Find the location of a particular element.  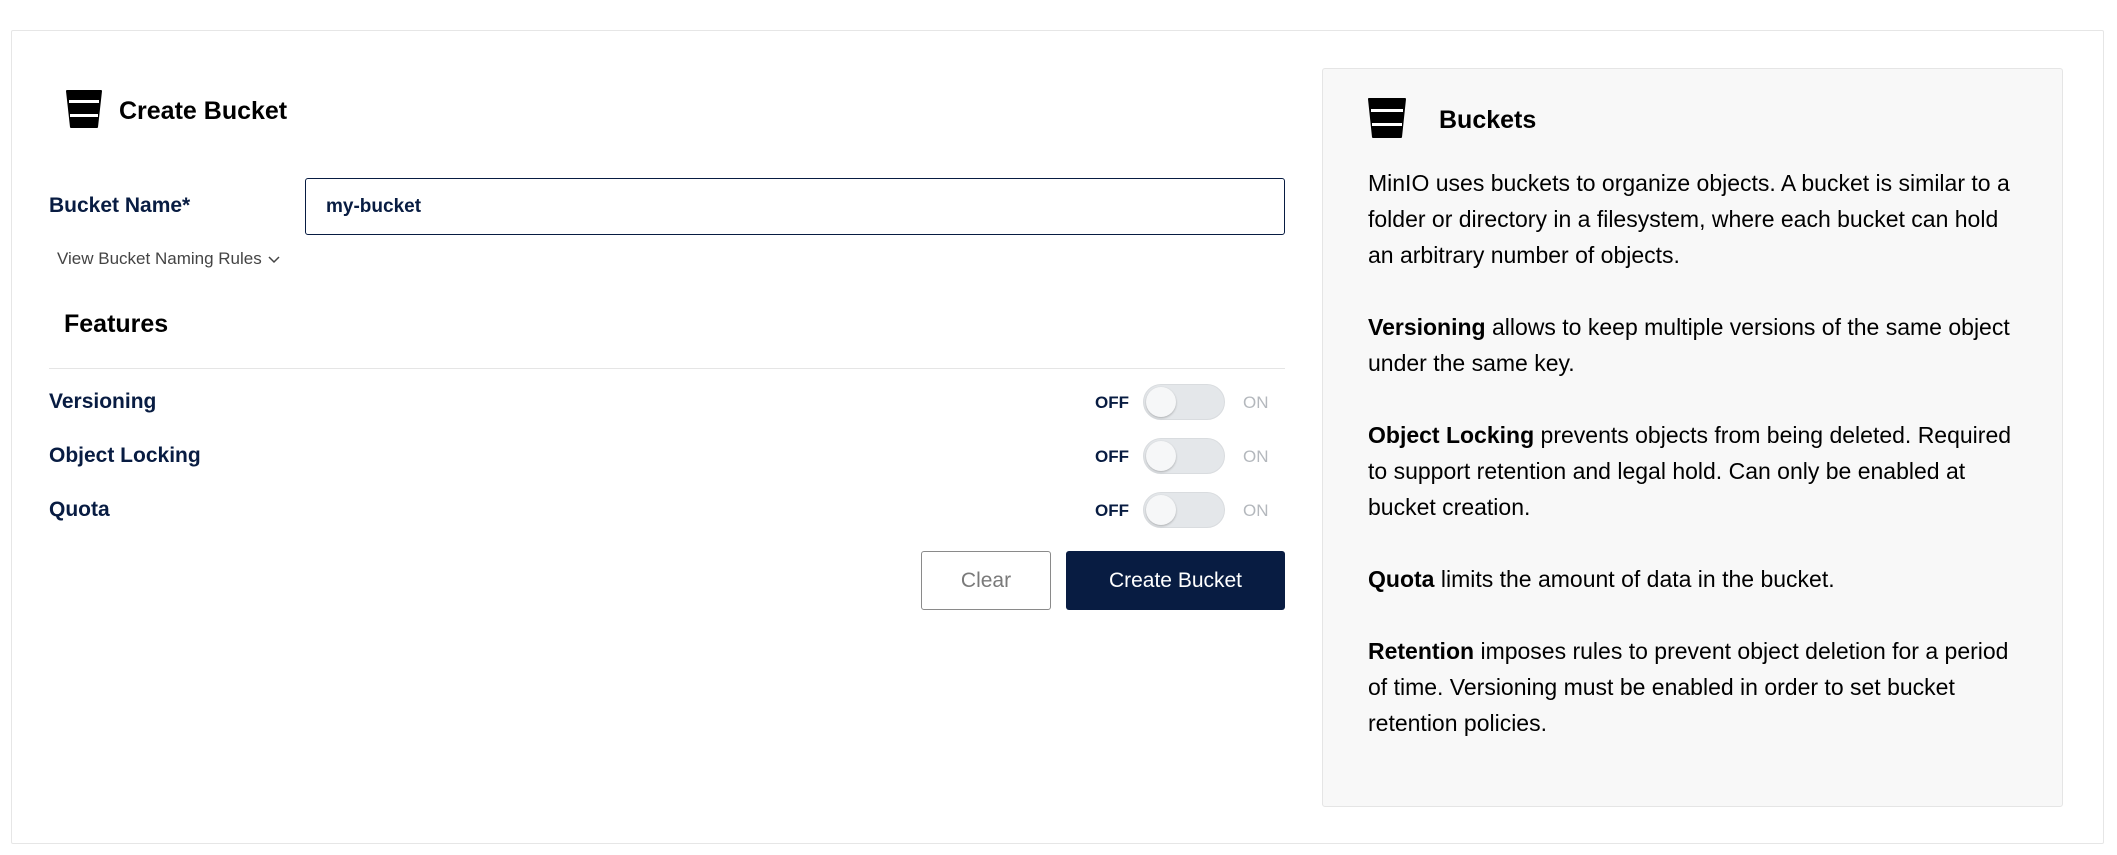

form-header: Create Bucket is located at coordinates (176, 111).